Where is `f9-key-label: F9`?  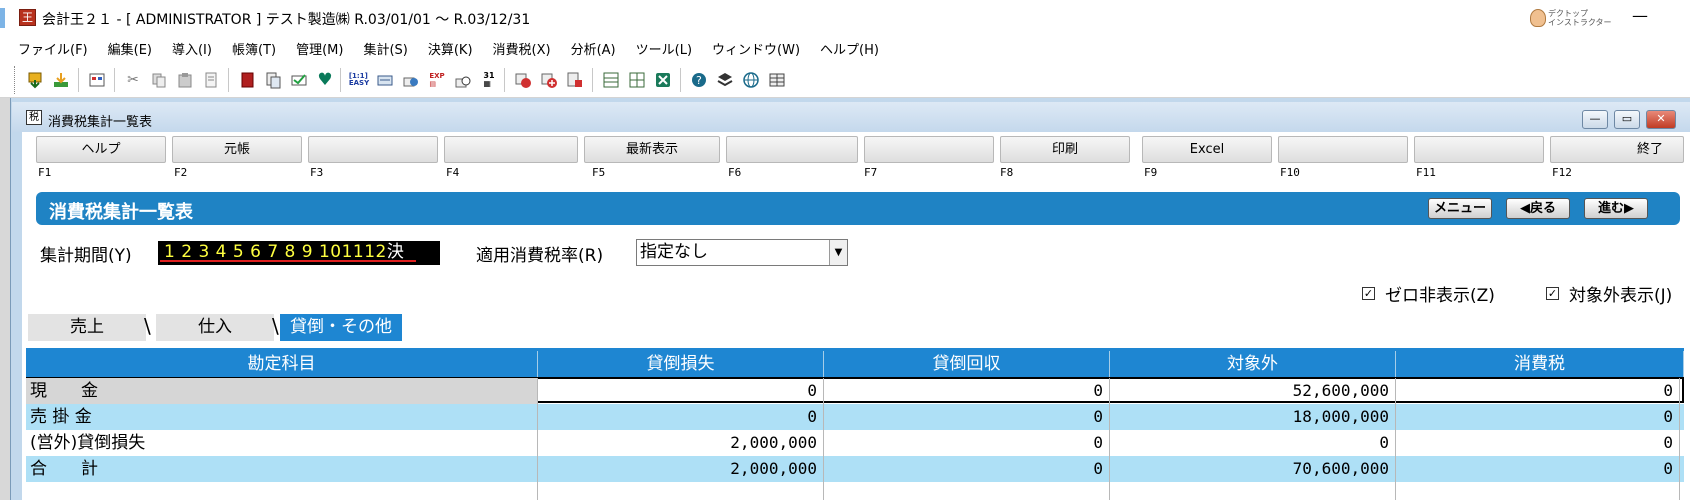 f9-key-label: F9 is located at coordinates (1151, 172).